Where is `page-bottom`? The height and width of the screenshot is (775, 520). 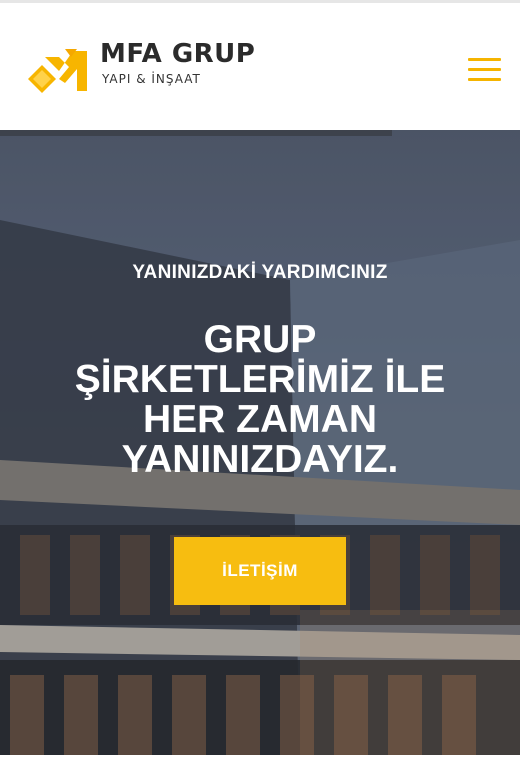
page-bottom is located at coordinates (260, 765).